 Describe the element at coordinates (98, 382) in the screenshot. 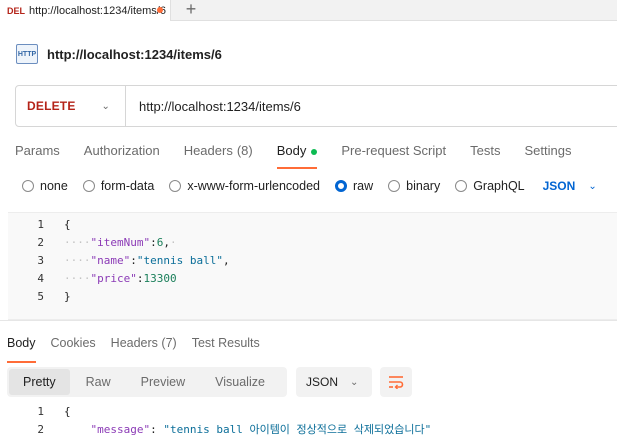

I see `view-raw-button: Raw` at that location.